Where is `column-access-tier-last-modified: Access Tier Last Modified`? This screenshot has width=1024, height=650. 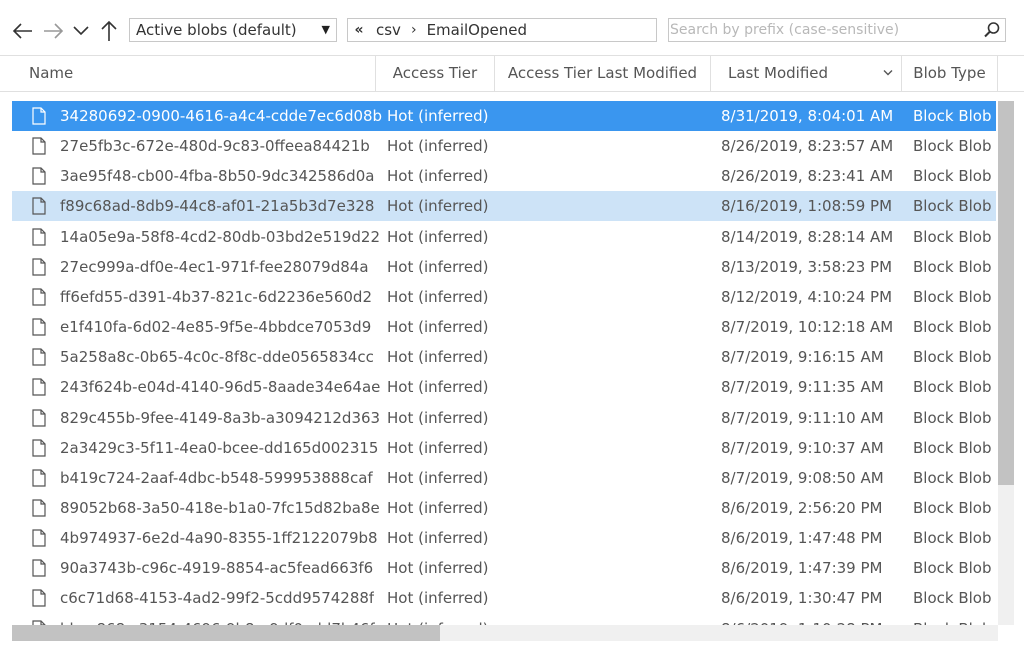 column-access-tier-last-modified: Access Tier Last Modified is located at coordinates (603, 73).